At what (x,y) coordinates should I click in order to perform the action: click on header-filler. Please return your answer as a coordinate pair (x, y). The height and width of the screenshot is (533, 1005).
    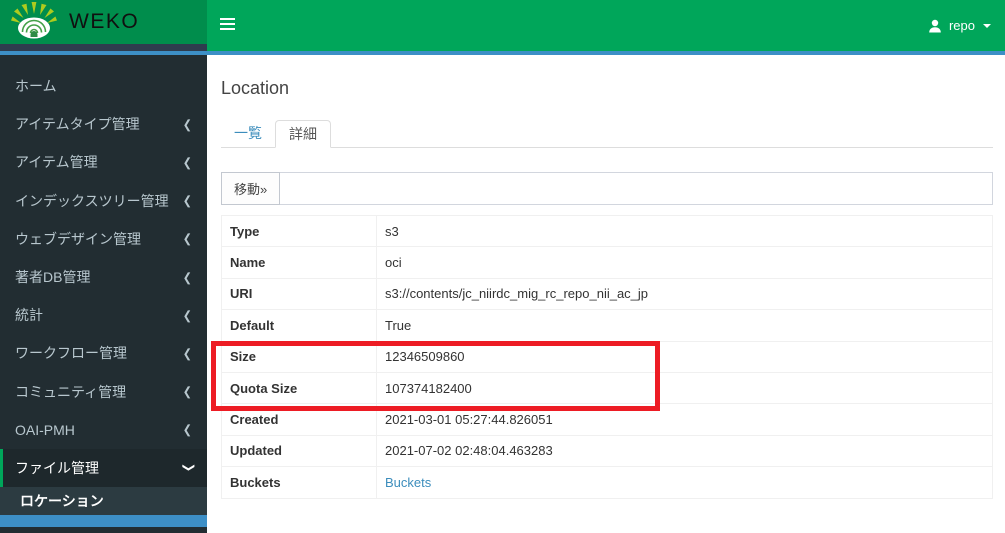
    Looking at the image, I should click on (103, 47).